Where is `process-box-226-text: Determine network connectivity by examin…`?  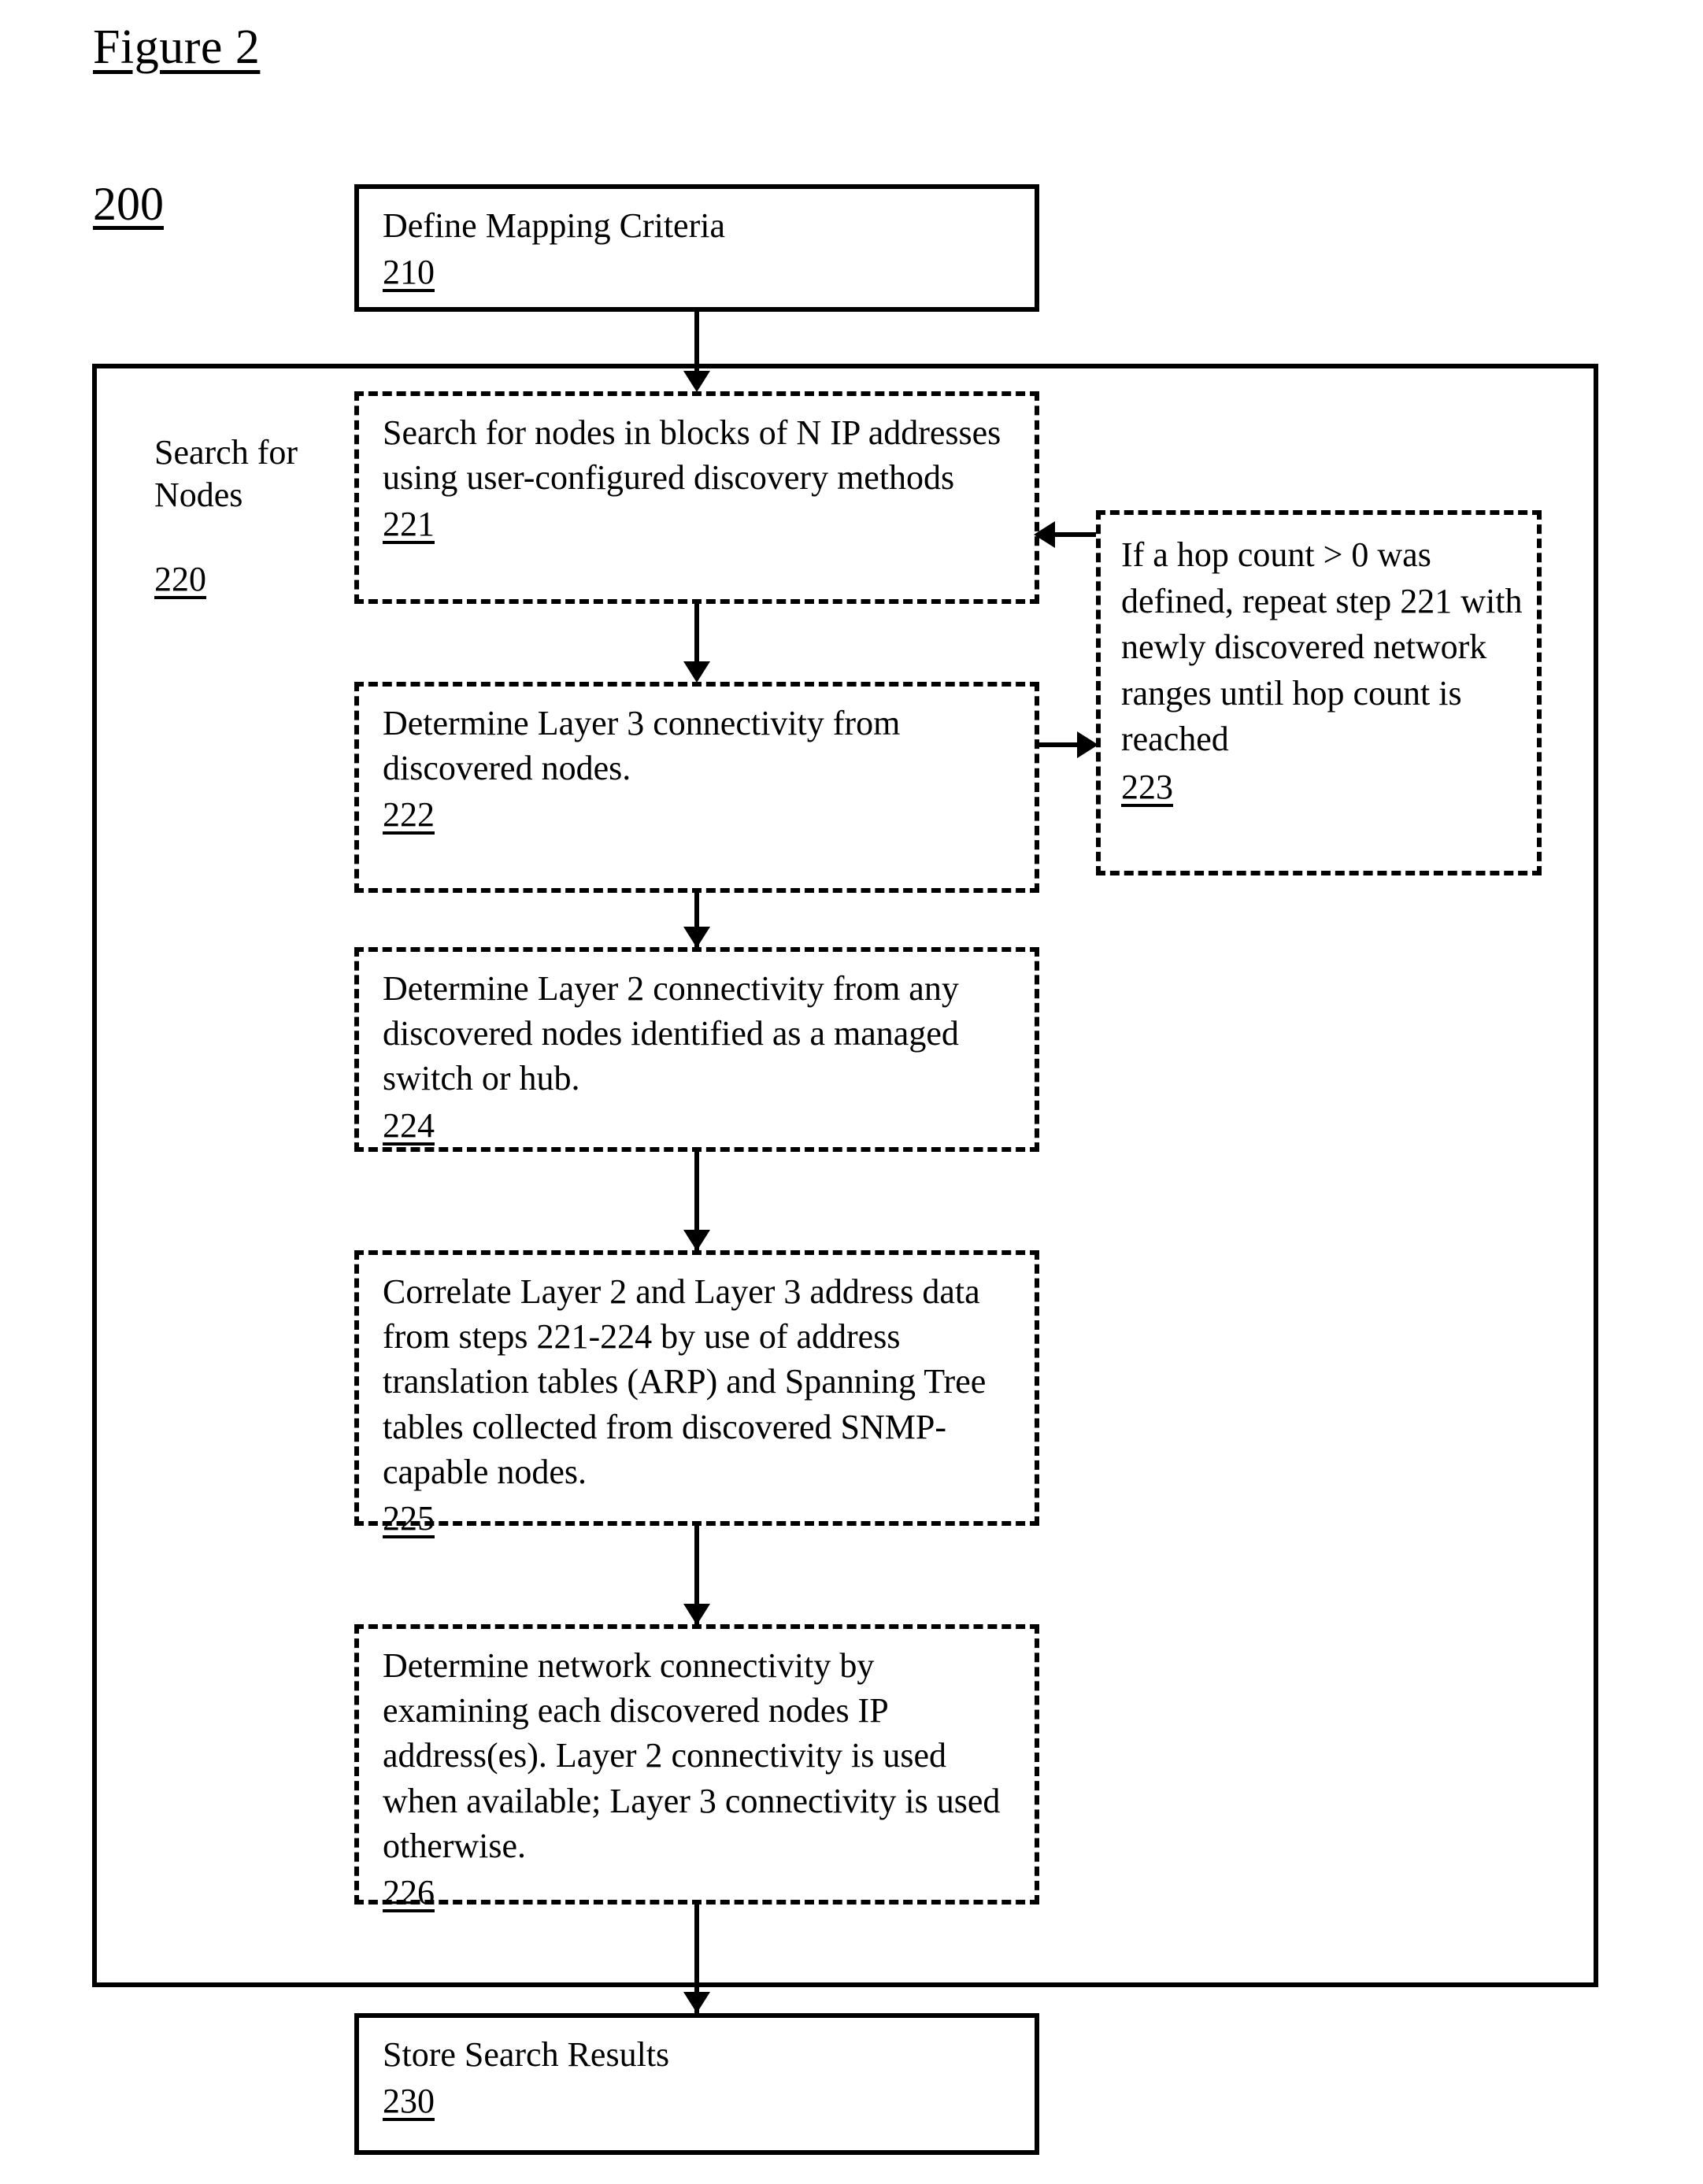 process-box-226-text: Determine network connectivity by examin… is located at coordinates (692, 1755).